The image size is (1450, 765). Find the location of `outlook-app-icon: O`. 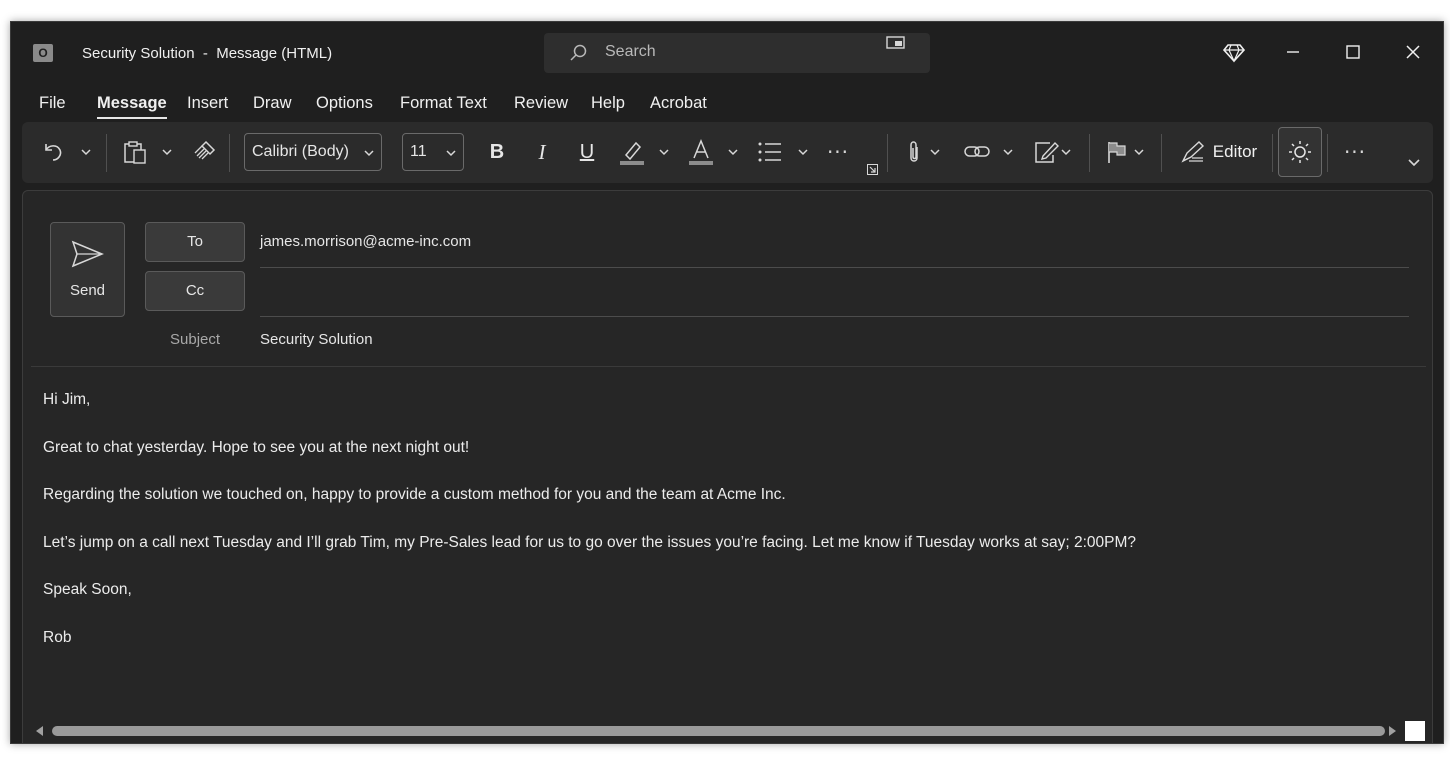

outlook-app-icon: O is located at coordinates (43, 53).